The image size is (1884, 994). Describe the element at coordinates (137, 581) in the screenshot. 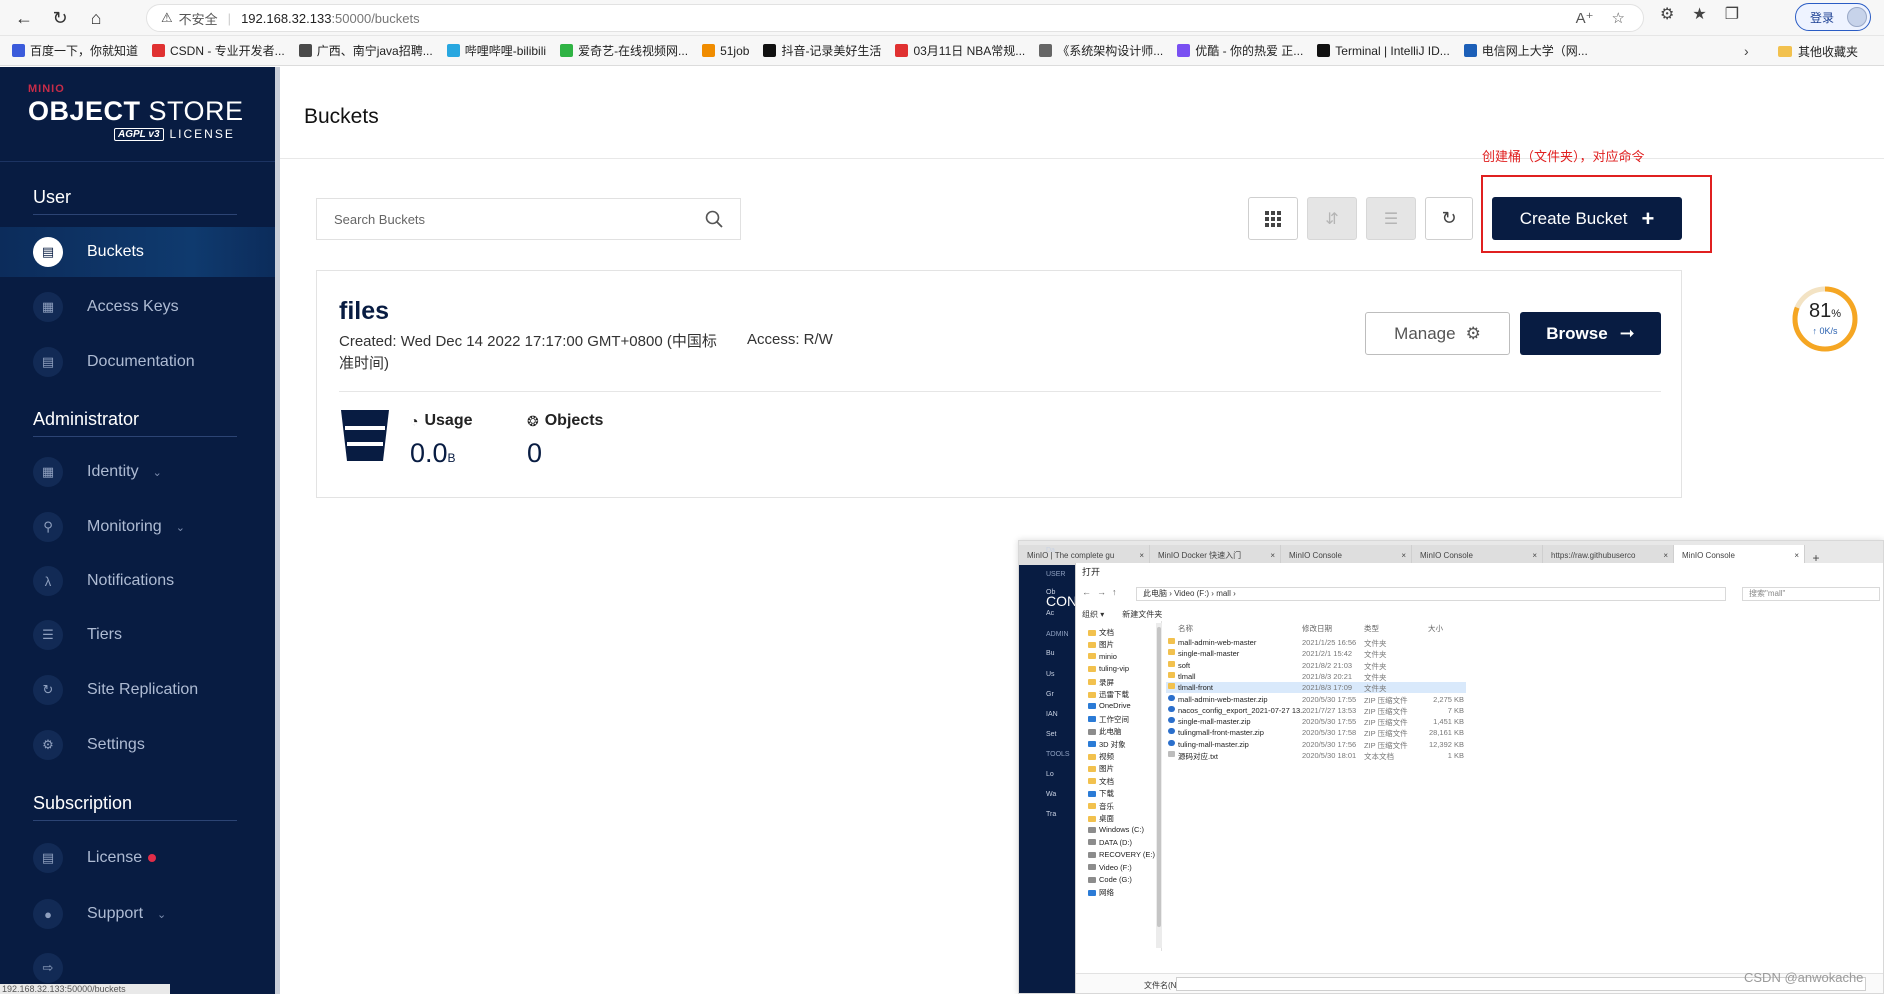

I see `sidebar-item-notifications: λ Notifications` at that location.